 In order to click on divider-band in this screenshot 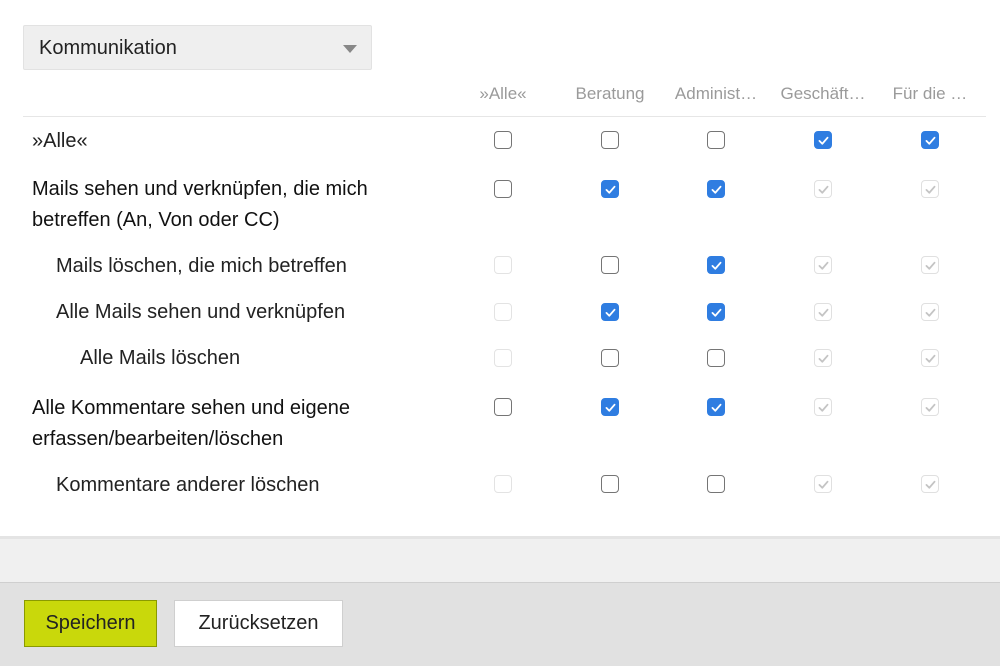, I will do `click(500, 559)`.